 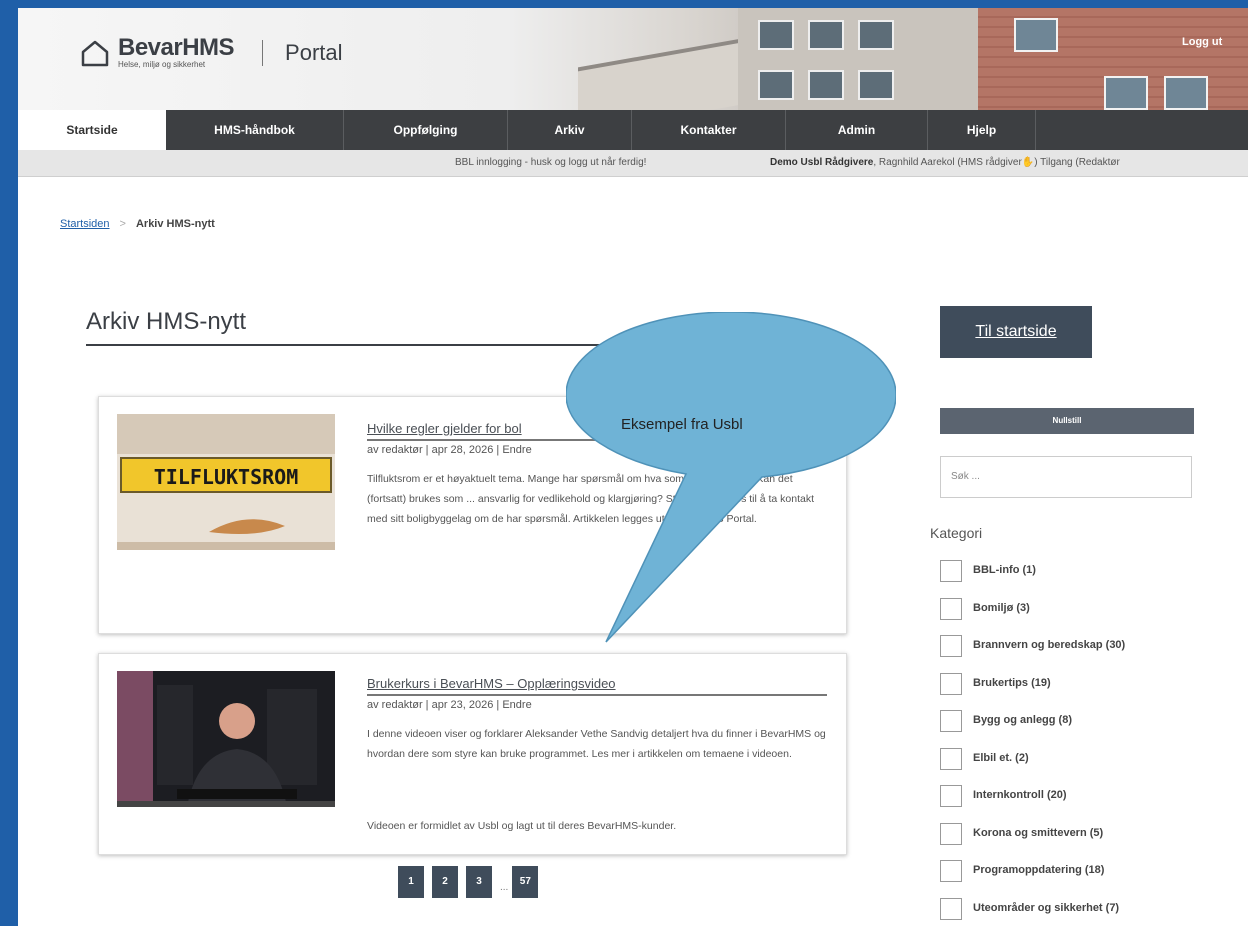 I want to click on page-title: Arkiv HMS-nytt, so click(x=166, y=321).